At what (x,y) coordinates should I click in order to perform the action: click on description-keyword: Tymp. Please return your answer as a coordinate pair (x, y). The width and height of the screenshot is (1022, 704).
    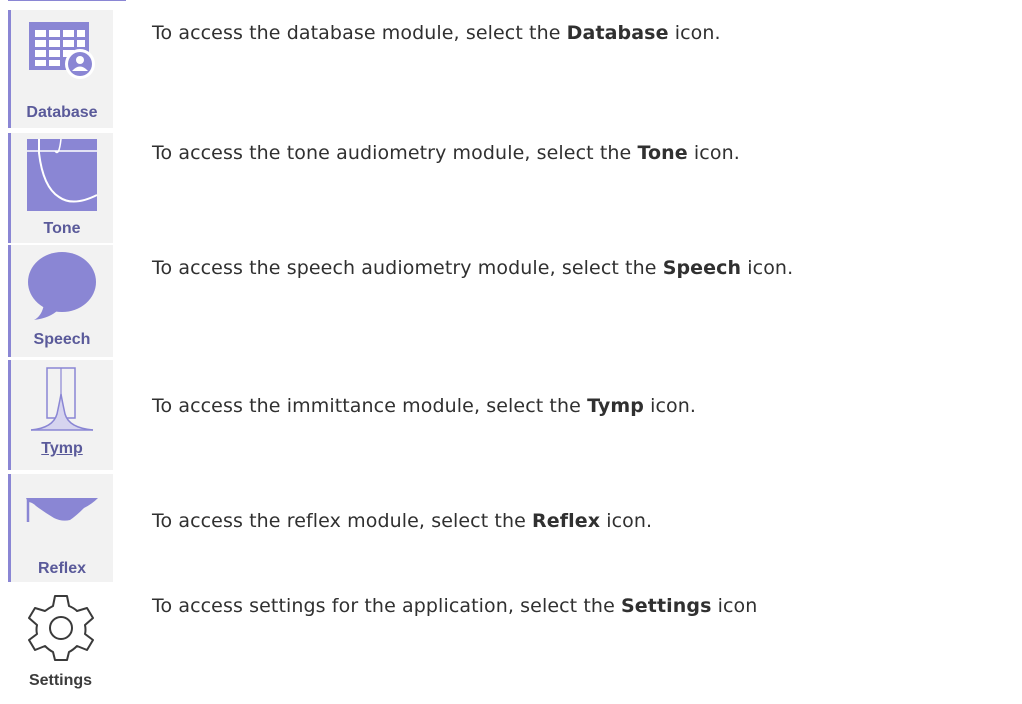
    Looking at the image, I should click on (615, 406).